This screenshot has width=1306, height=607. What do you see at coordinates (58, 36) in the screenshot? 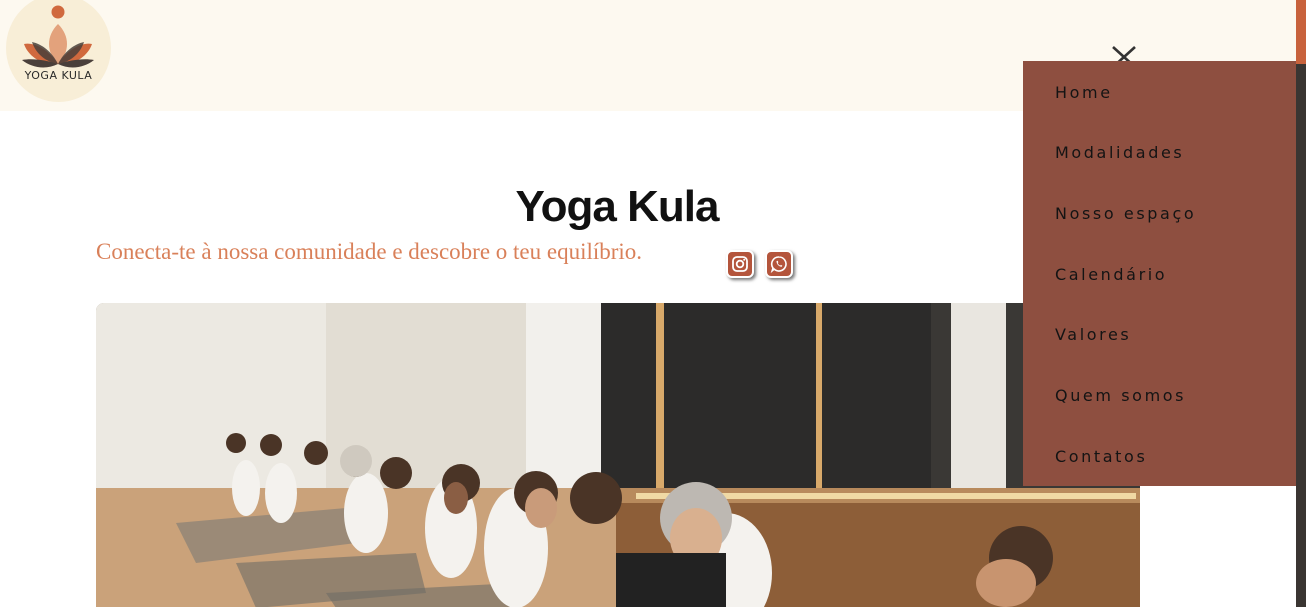
I see `lotus-logo-icon` at bounding box center [58, 36].